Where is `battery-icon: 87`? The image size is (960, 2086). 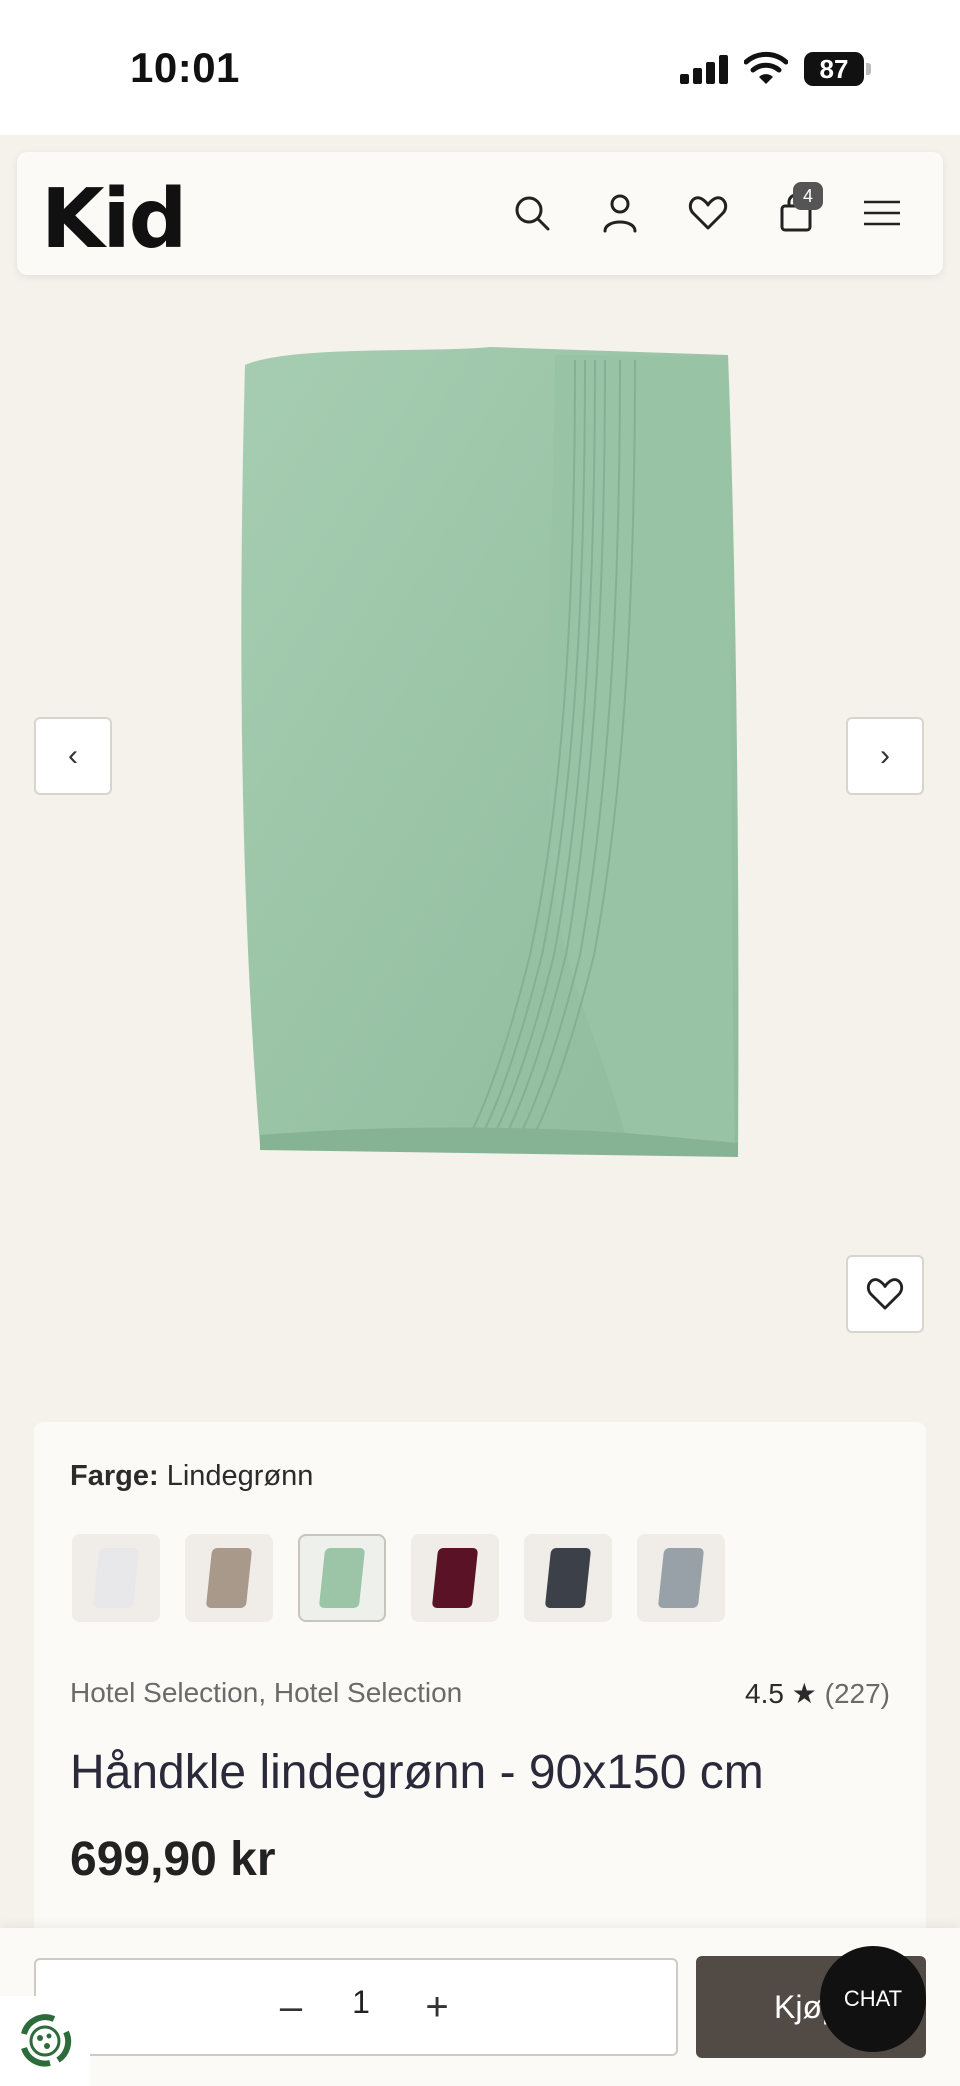
battery-icon: 87 is located at coordinates (839, 69).